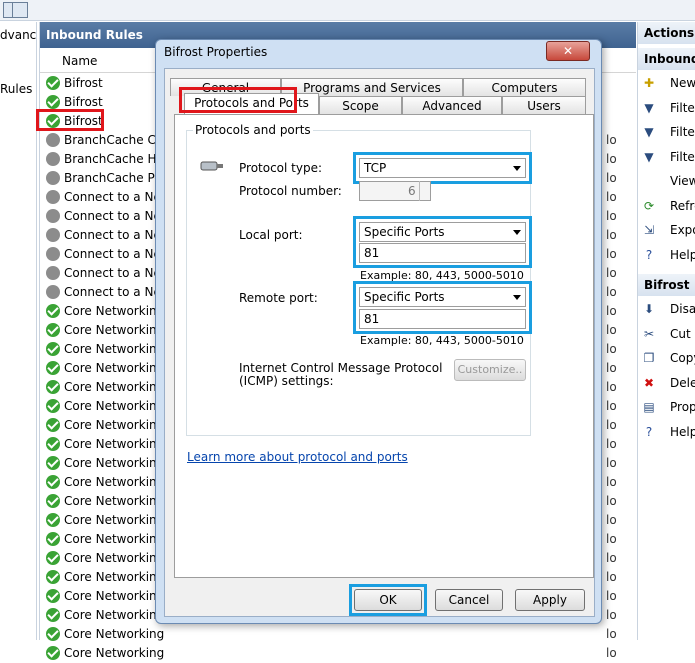 The image size is (695, 663). What do you see at coordinates (649, 254) in the screenshot?
I see `help-icon: ?` at bounding box center [649, 254].